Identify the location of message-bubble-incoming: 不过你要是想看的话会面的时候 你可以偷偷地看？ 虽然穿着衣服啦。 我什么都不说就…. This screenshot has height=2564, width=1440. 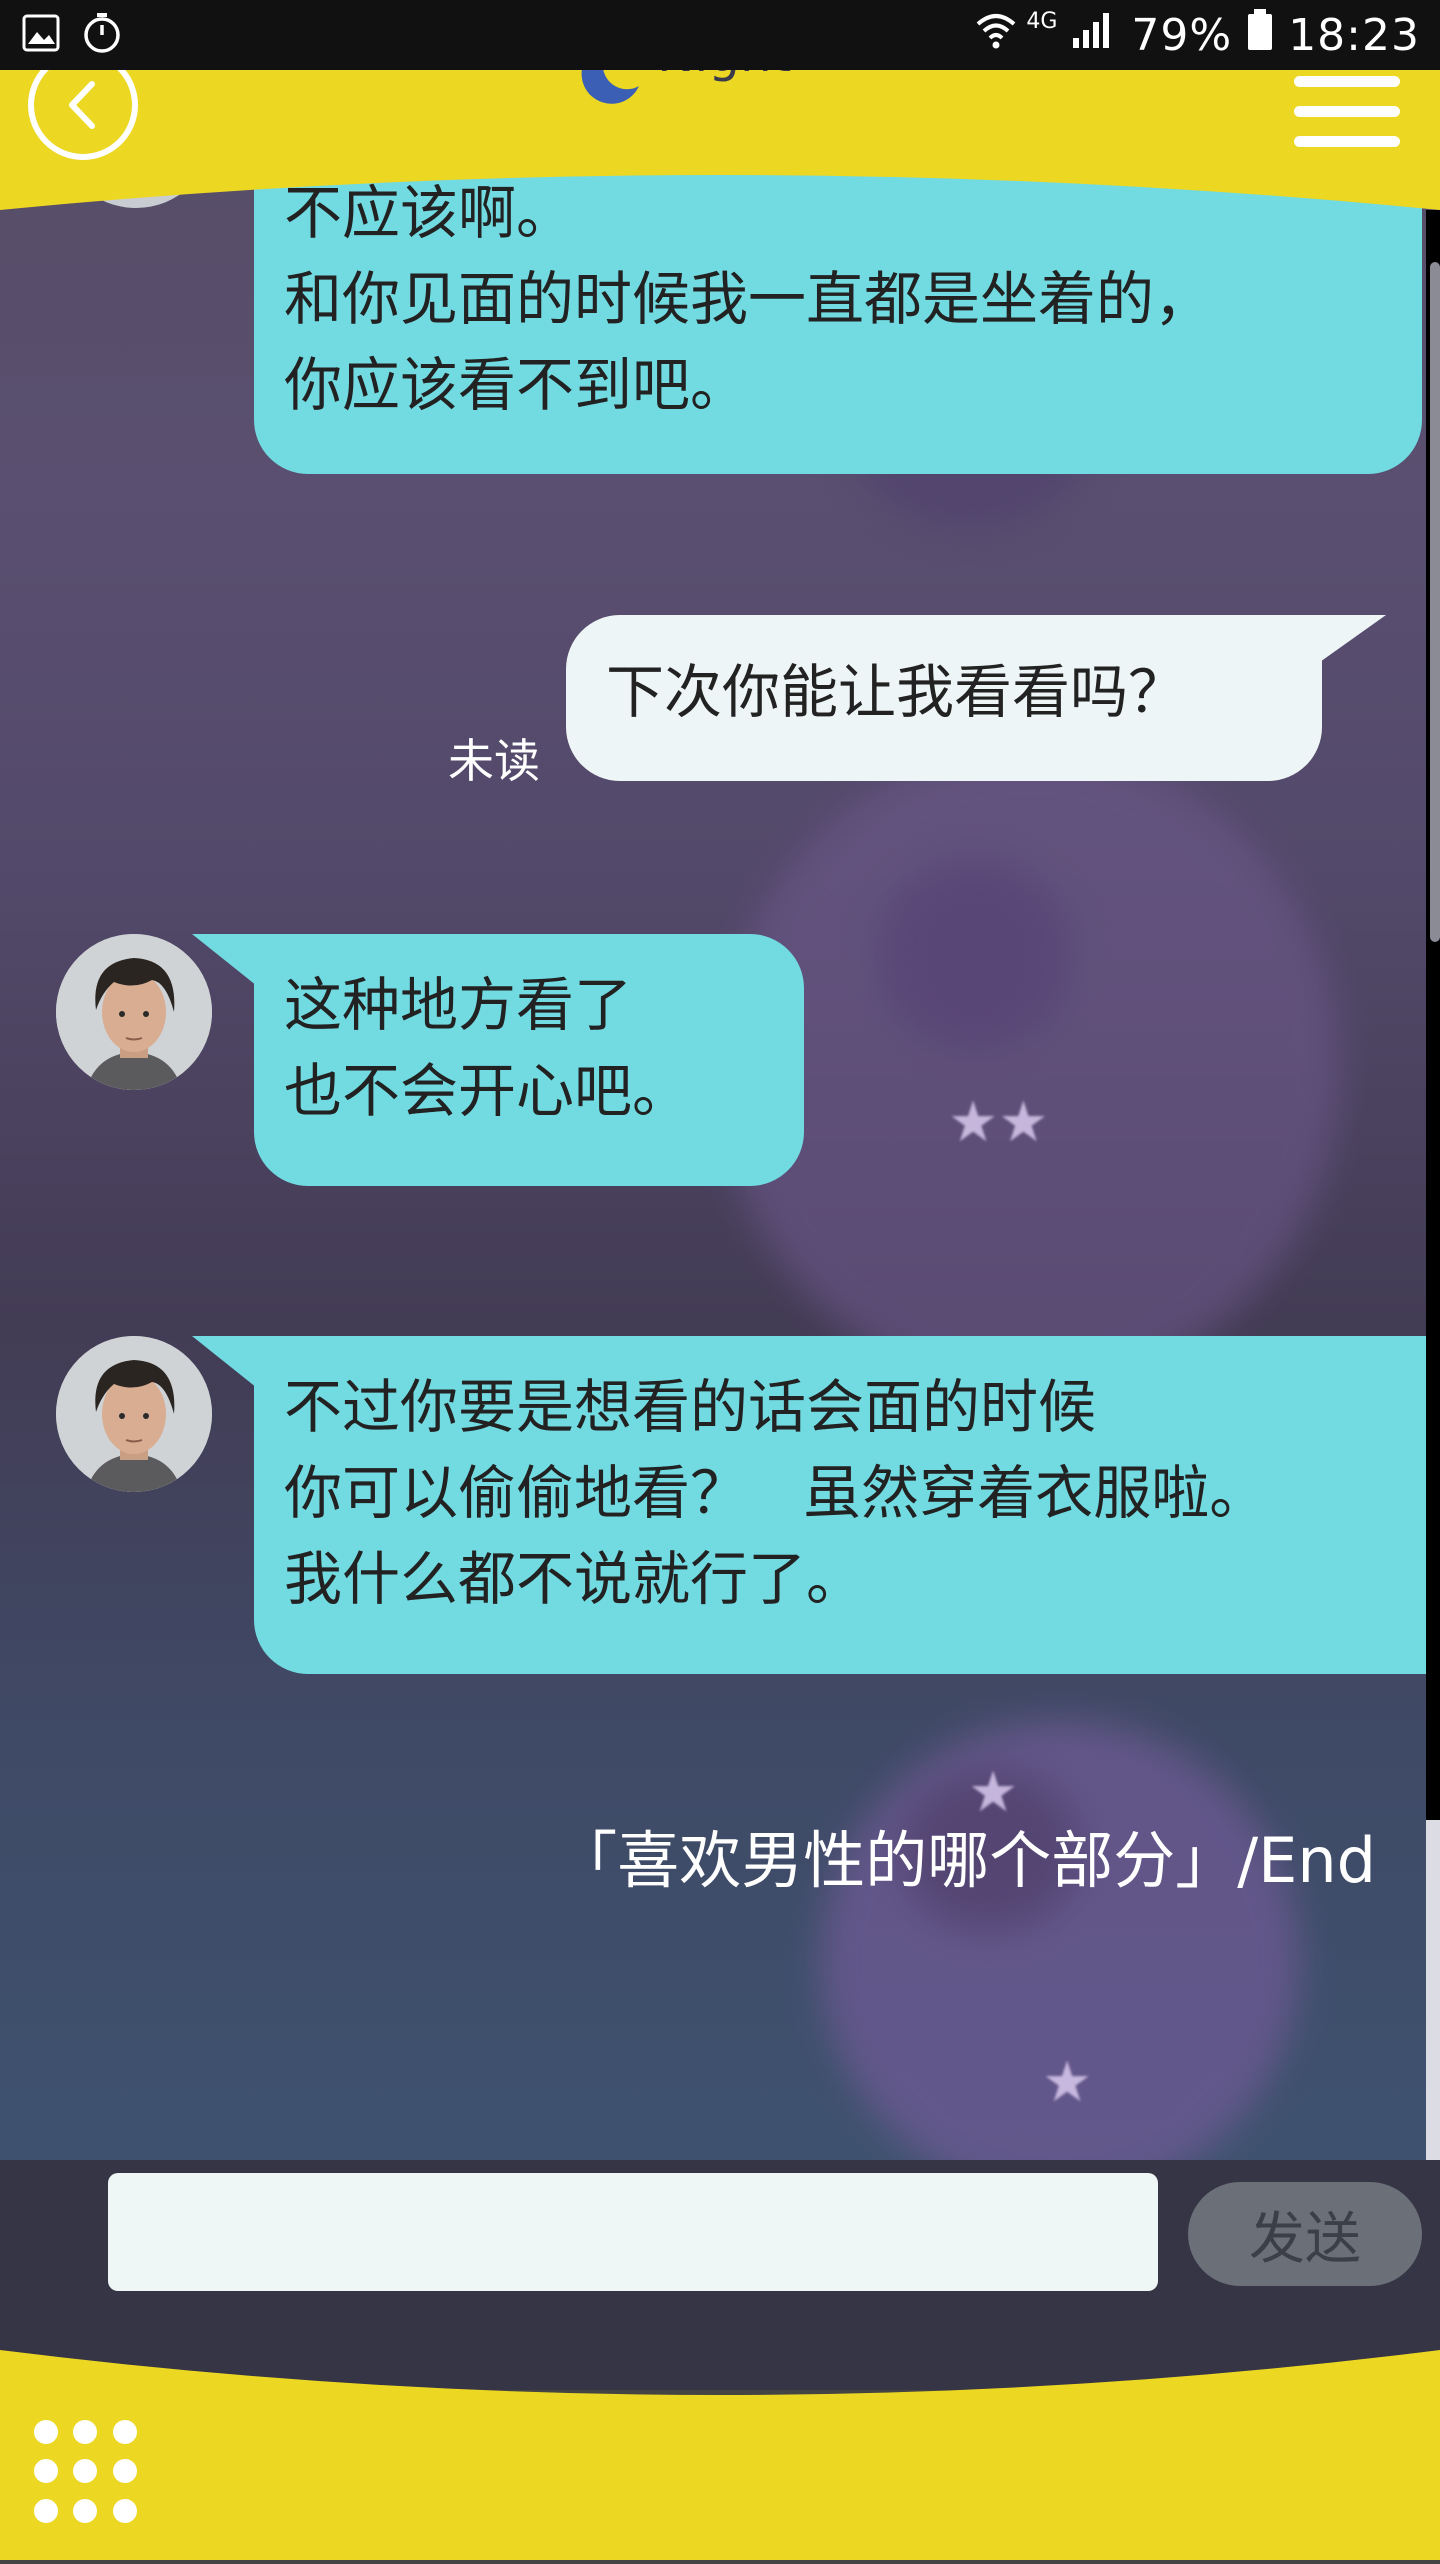
(809, 1505).